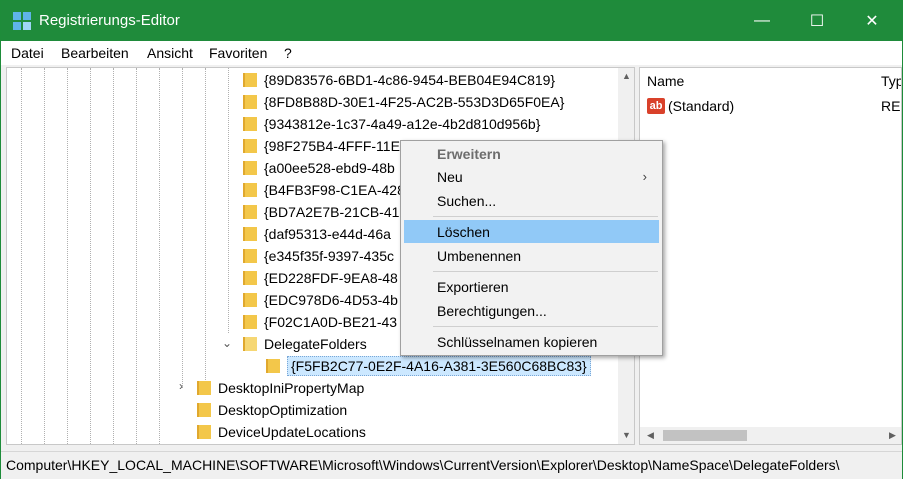 Image resolution: width=903 pixels, height=479 pixels. I want to click on tree-item: {EDC978D6-4D53-4b, so click(320, 300).